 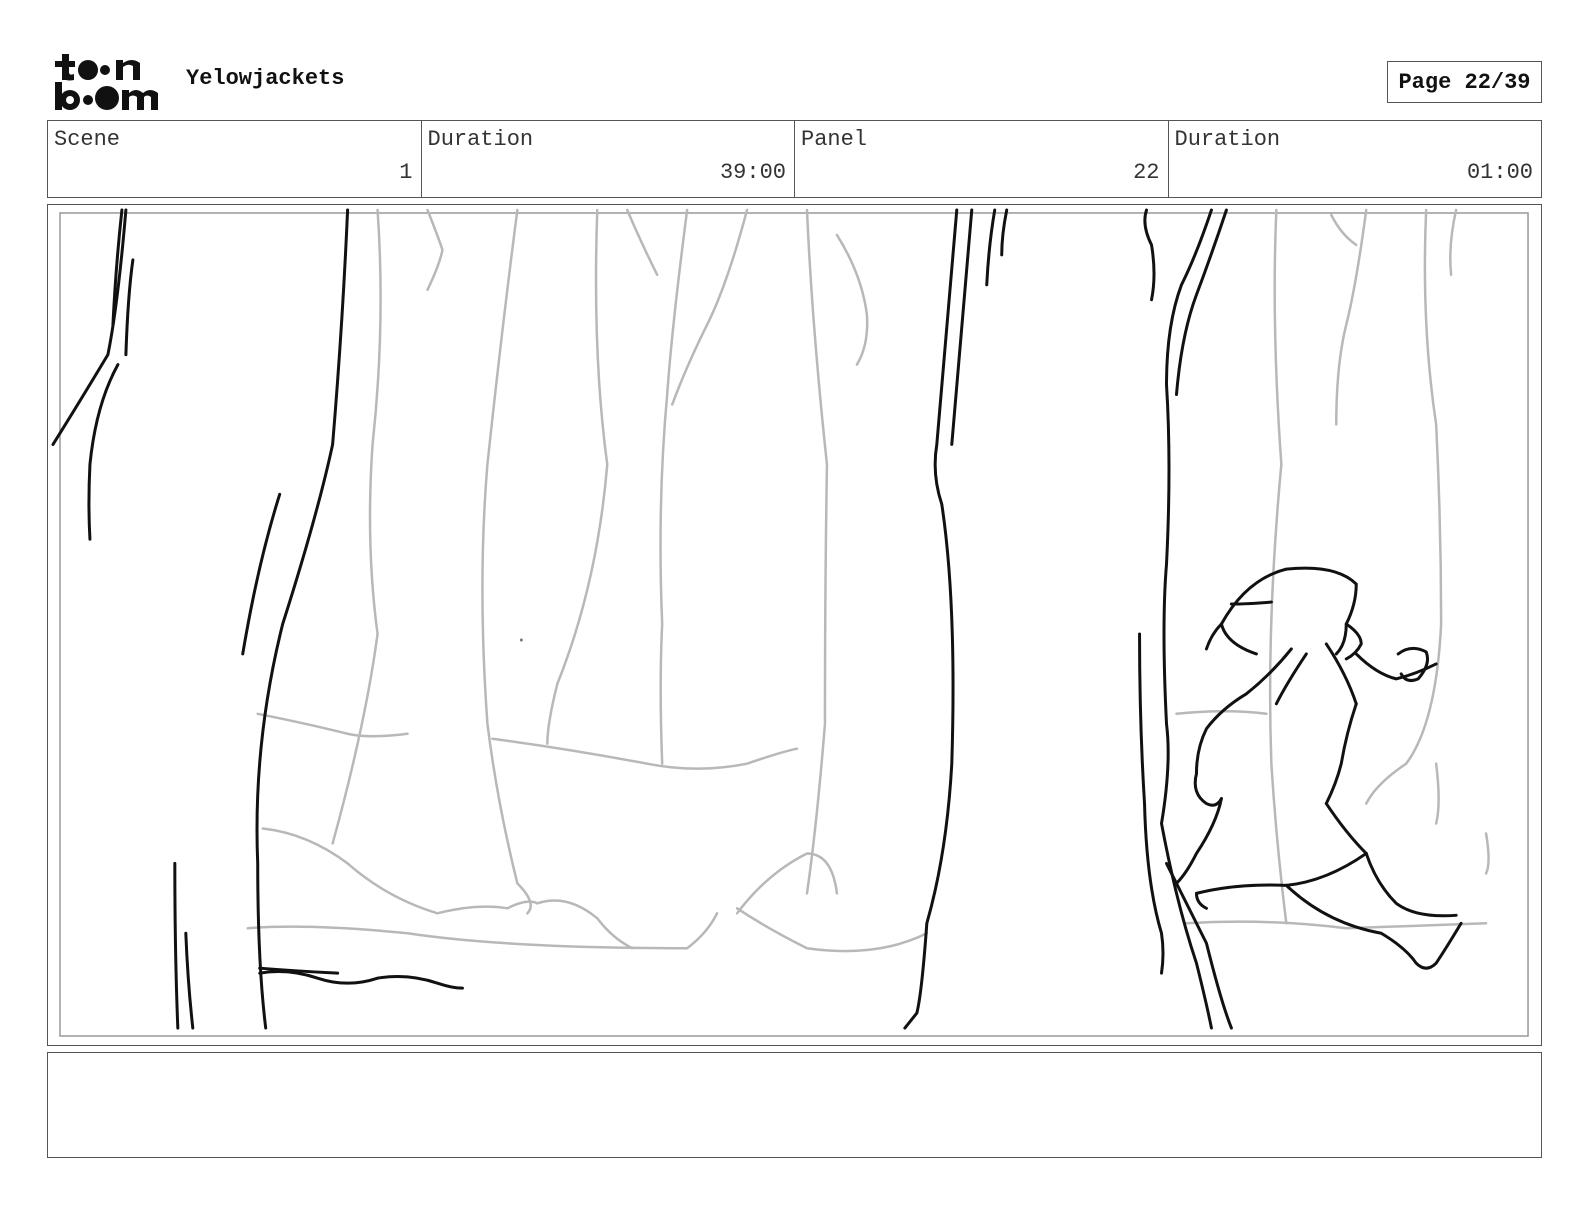 What do you see at coordinates (1227, 139) in the screenshot?
I see `panel-duration-label: Duration` at bounding box center [1227, 139].